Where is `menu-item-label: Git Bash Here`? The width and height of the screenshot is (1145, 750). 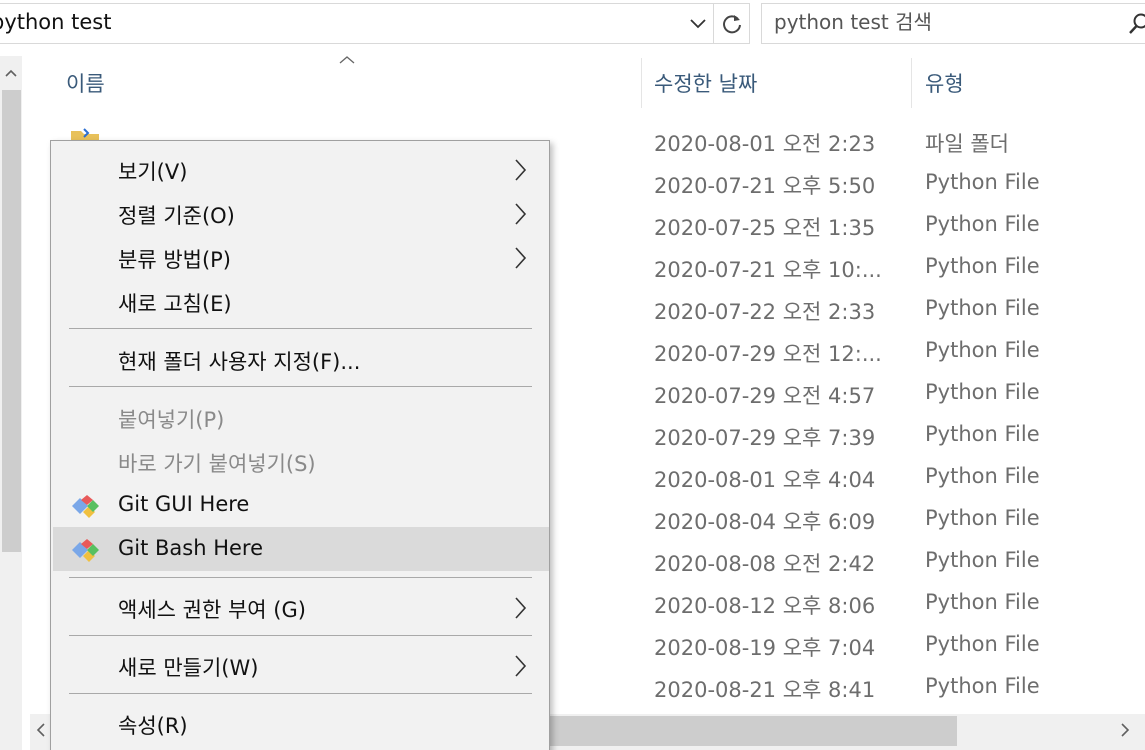
menu-item-label: Git Bash Here is located at coordinates (191, 548).